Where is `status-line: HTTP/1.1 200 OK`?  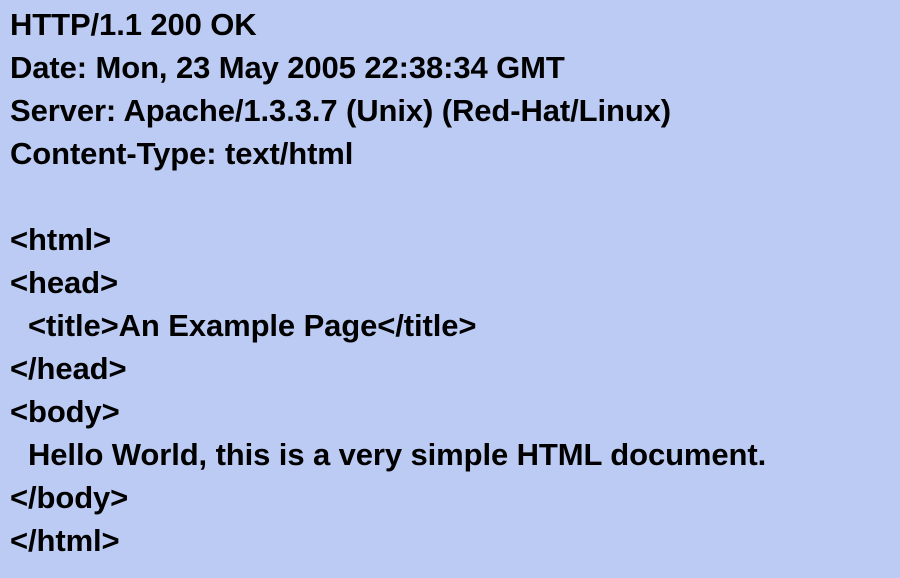
status-line: HTTP/1.1 200 OK is located at coordinates (133, 24).